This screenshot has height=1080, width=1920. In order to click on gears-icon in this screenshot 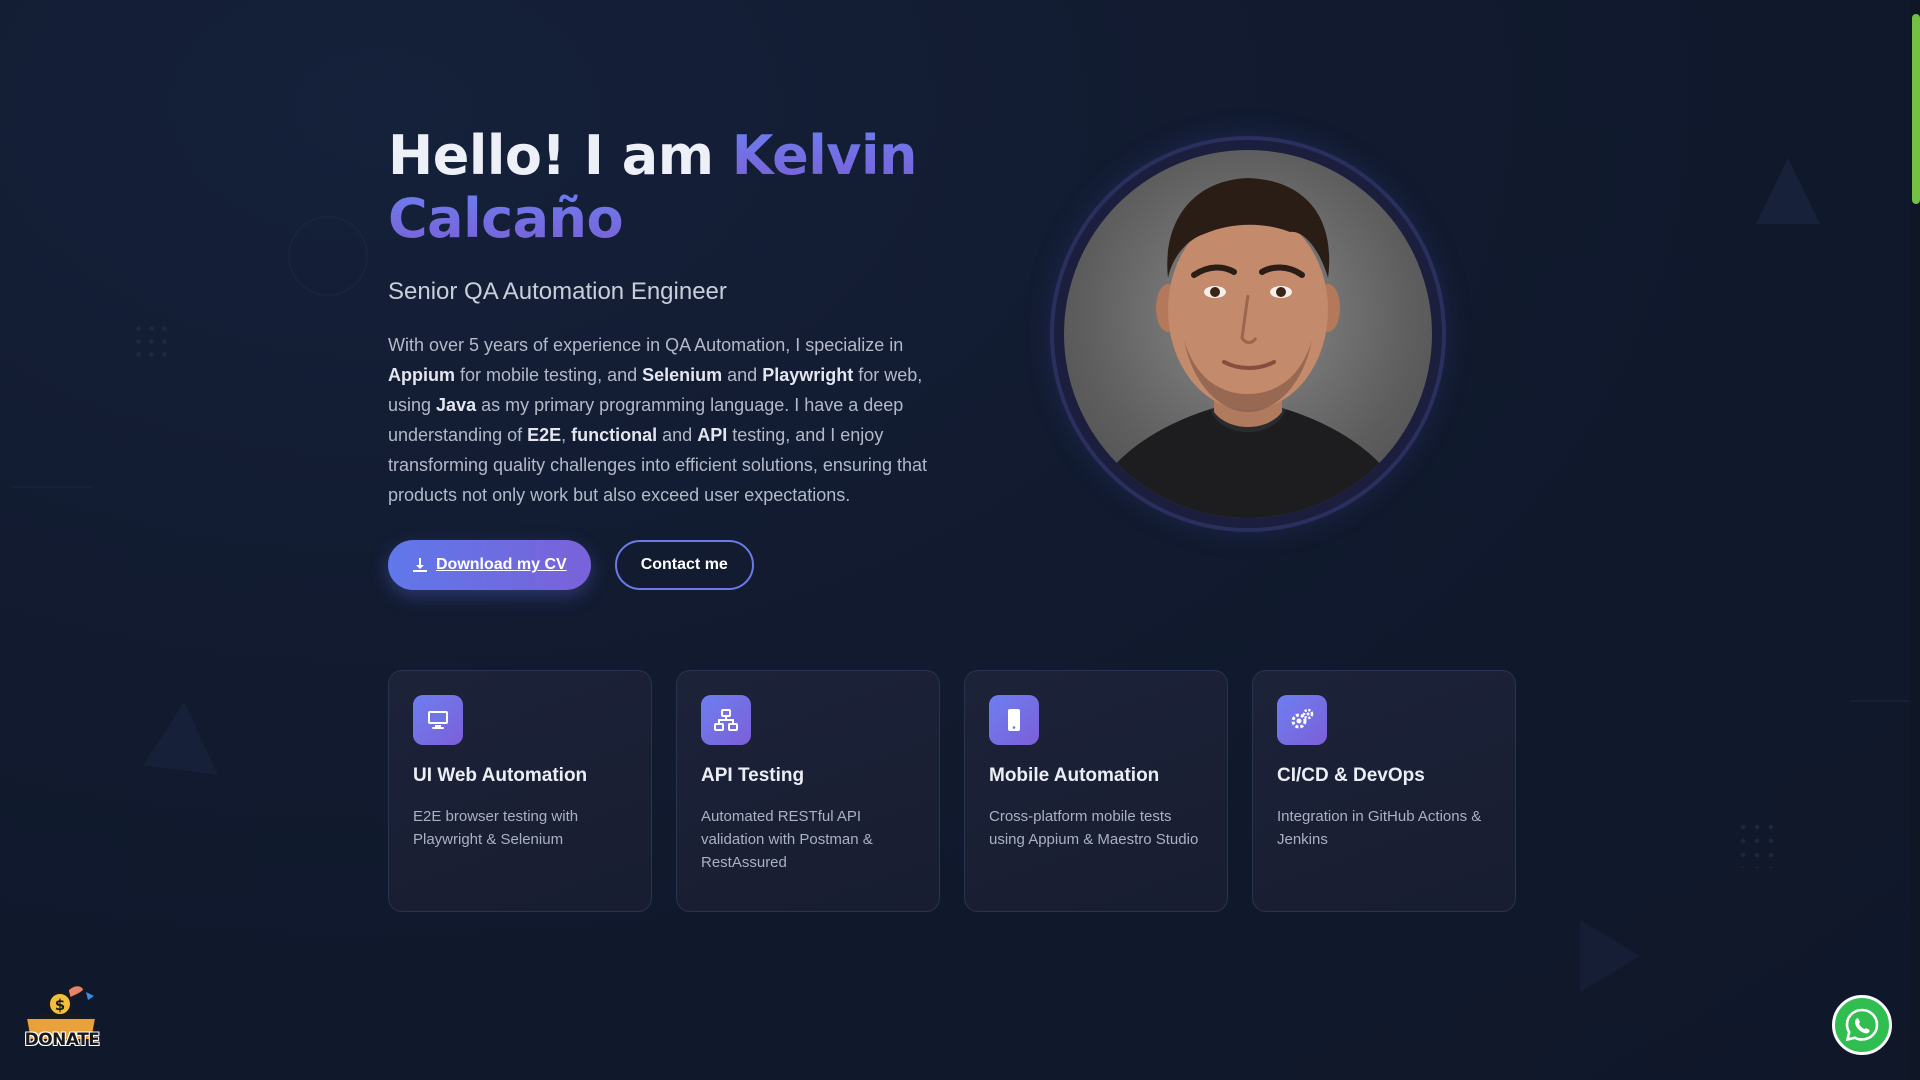, I will do `click(1302, 720)`.